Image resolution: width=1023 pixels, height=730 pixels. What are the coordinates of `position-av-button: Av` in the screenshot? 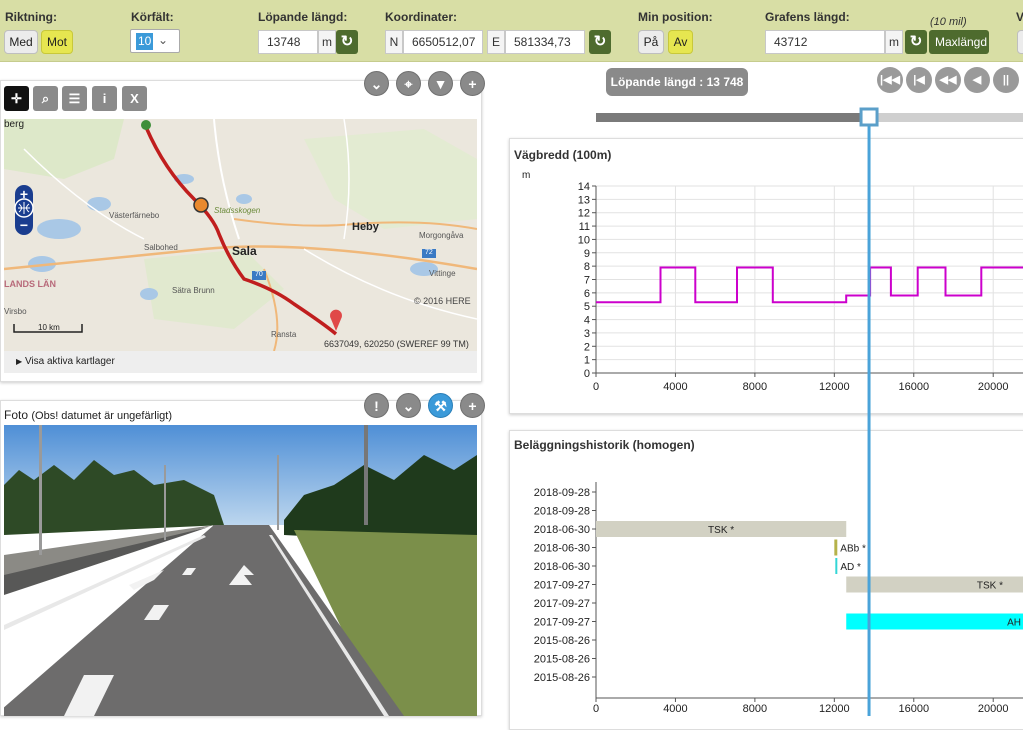 It's located at (680, 42).